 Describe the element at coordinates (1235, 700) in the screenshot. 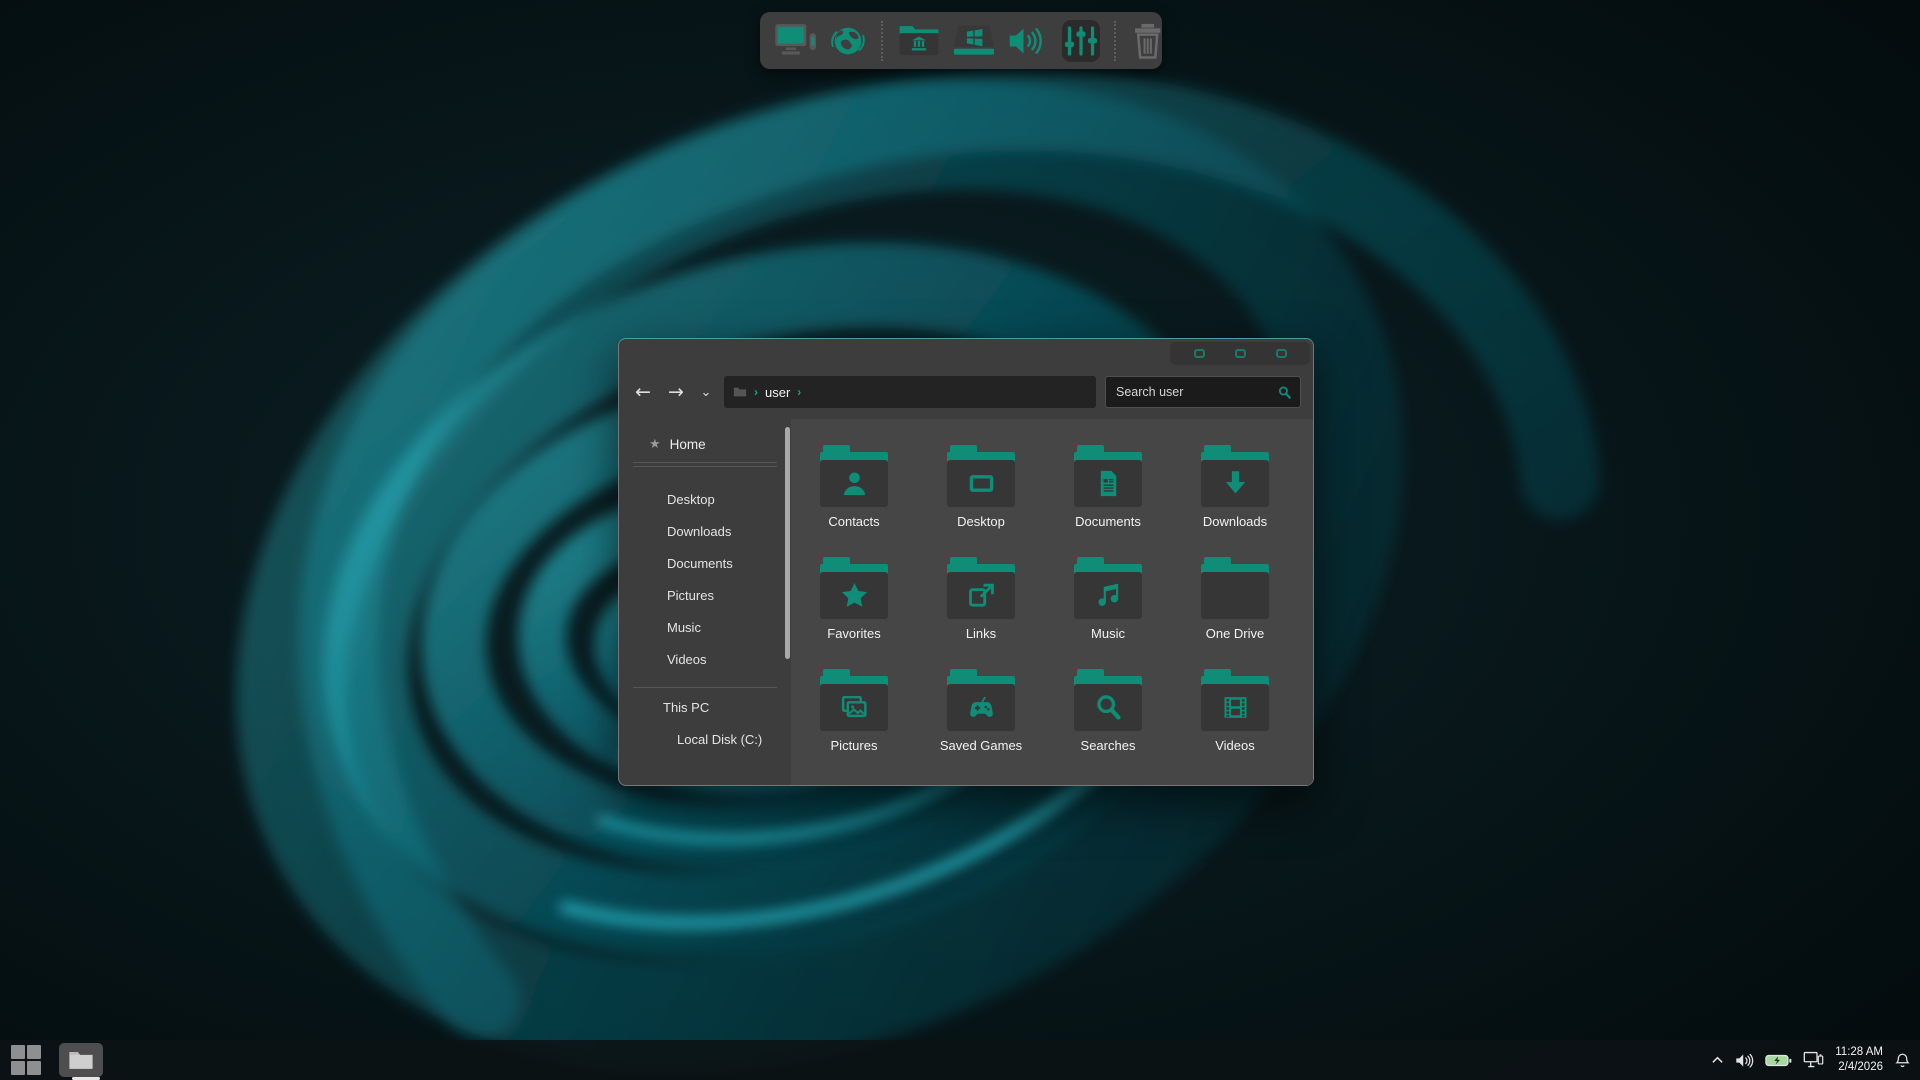

I see `film-folder-icon` at that location.